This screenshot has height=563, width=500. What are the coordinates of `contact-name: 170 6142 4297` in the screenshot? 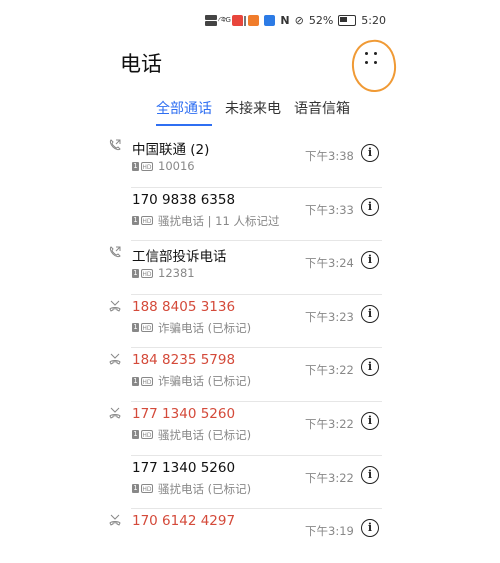 It's located at (184, 521).